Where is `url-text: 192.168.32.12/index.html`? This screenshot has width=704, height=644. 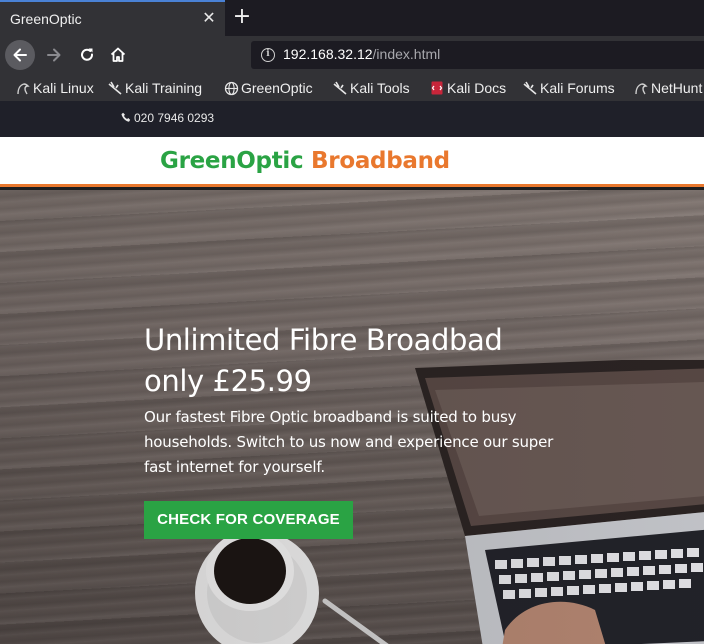
url-text: 192.168.32.12/index.html is located at coordinates (361, 54).